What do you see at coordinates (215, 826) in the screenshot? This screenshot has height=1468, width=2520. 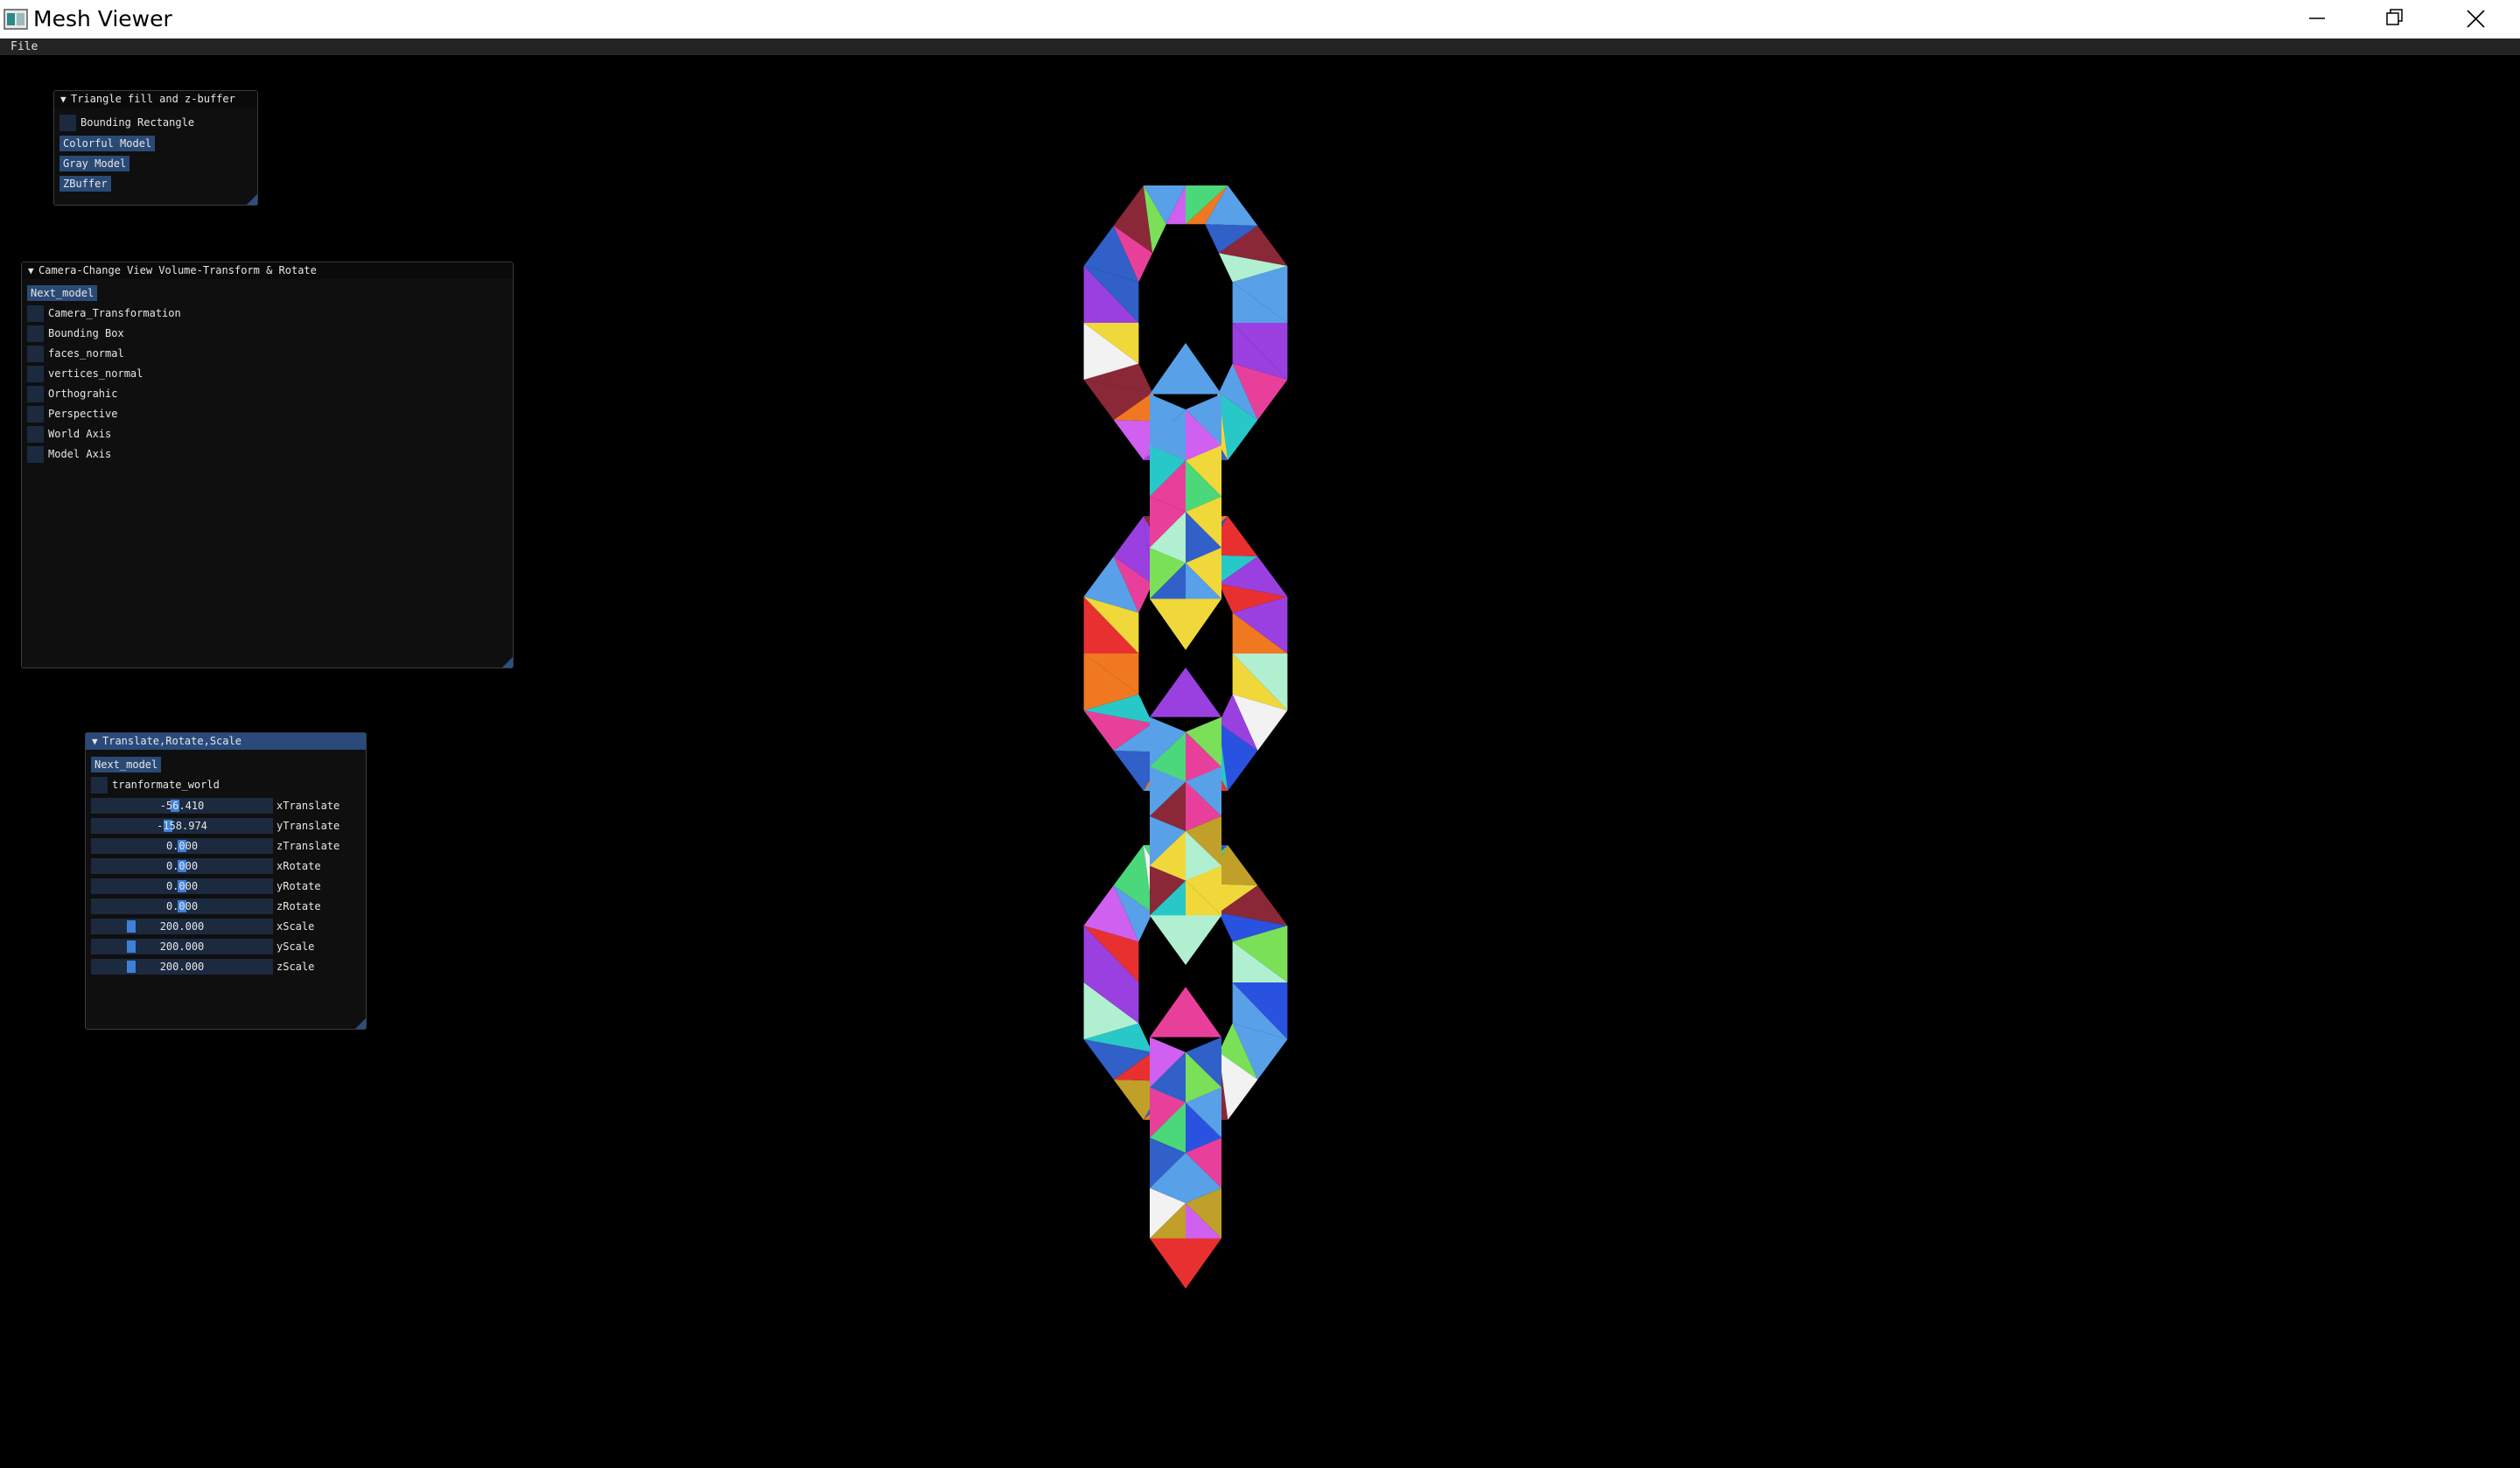 I see `slider-ytranslate: -158.974 yTranslate` at bounding box center [215, 826].